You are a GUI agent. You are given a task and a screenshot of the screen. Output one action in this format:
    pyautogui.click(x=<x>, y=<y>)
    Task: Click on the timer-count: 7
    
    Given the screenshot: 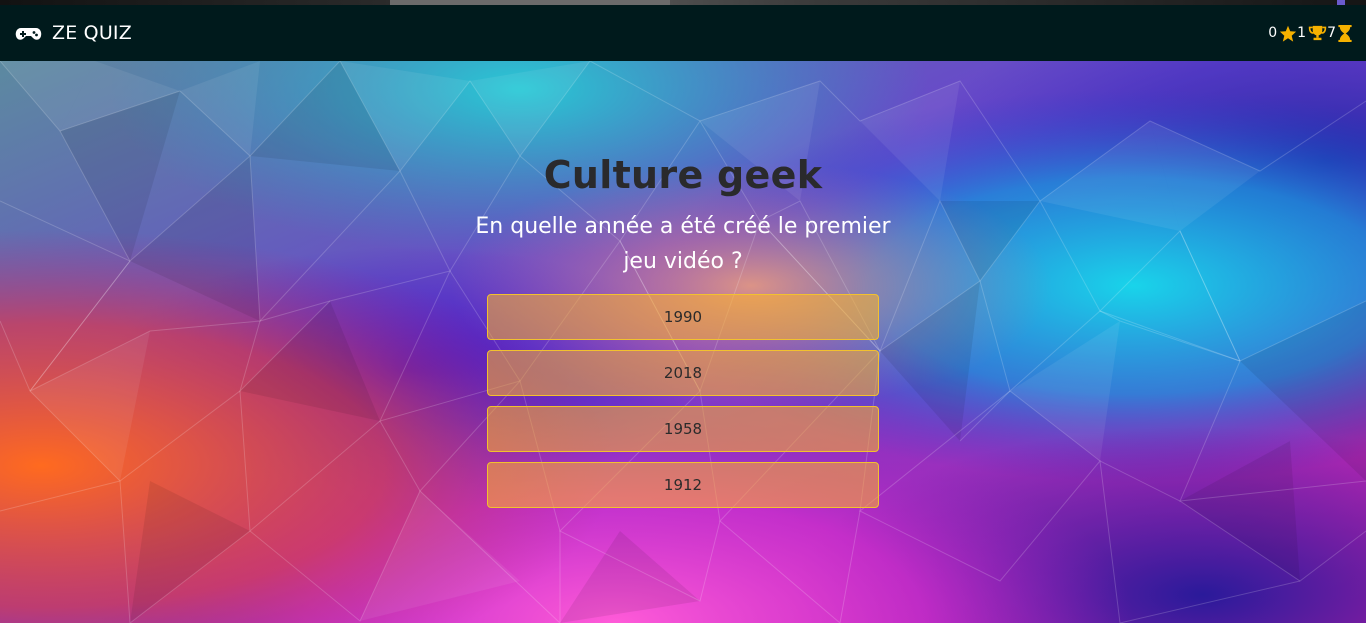 What is the action you would take?
    pyautogui.click(x=1331, y=33)
    